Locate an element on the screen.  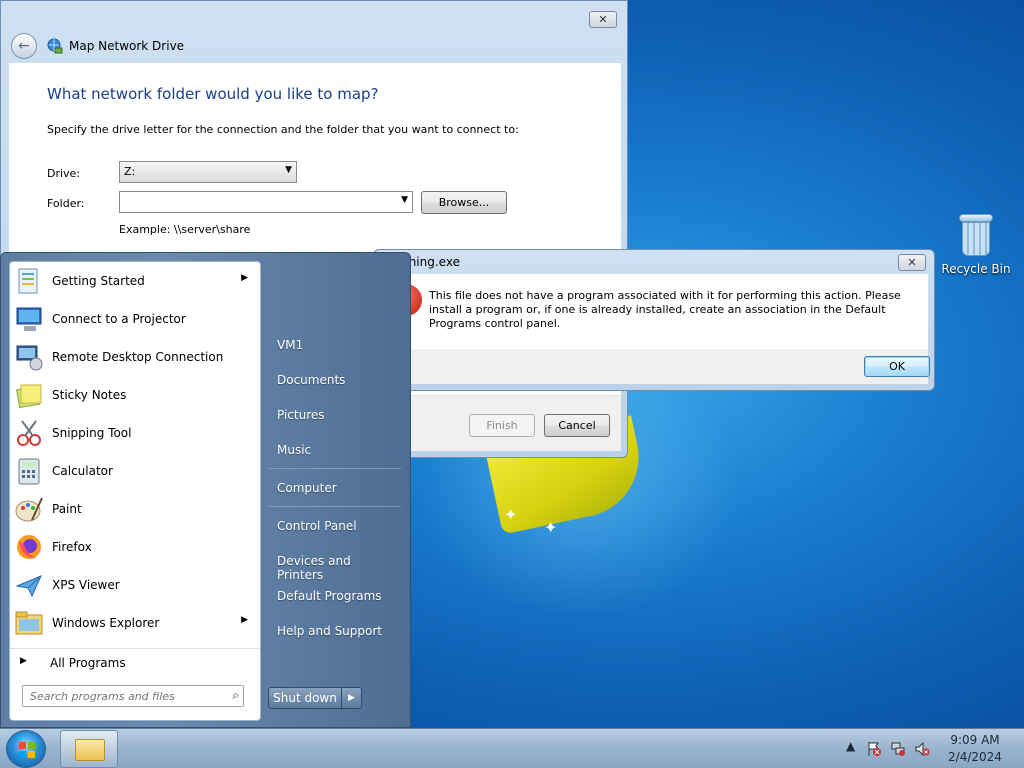
back-arrow-icon: ← is located at coordinates (24, 46).